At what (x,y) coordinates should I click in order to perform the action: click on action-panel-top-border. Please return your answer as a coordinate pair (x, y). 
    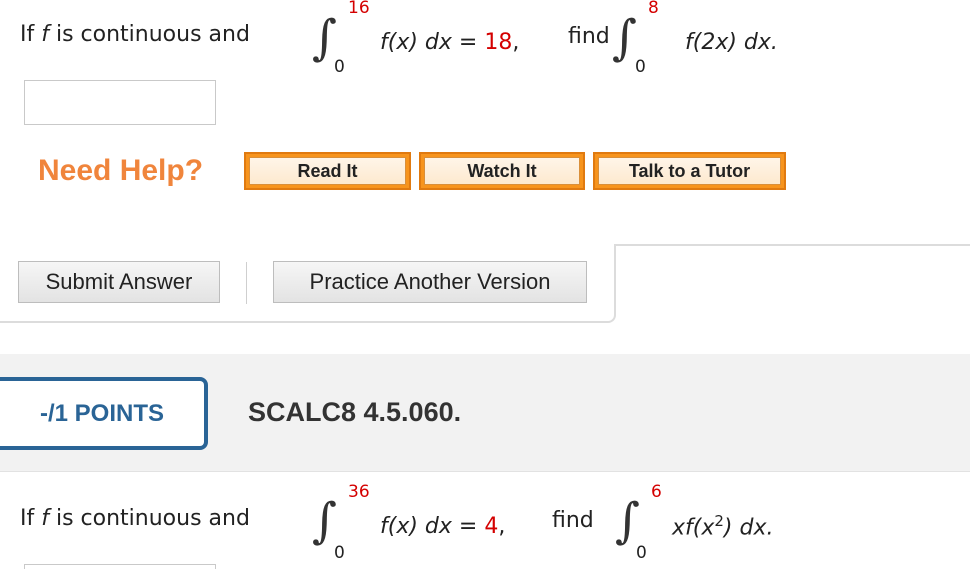
    Looking at the image, I should click on (792, 245).